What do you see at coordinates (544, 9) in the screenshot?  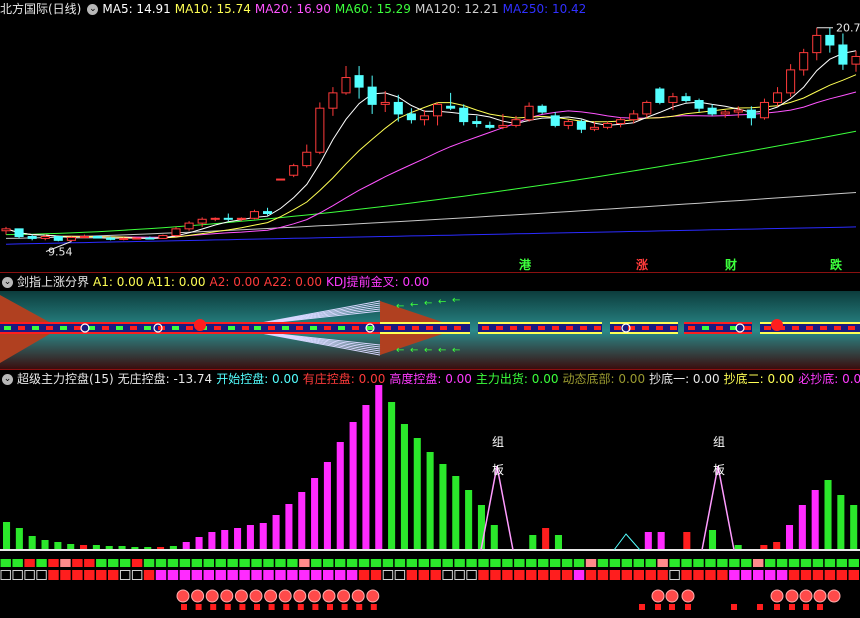 I see `ma-legend-item: MA250: 10.42` at bounding box center [544, 9].